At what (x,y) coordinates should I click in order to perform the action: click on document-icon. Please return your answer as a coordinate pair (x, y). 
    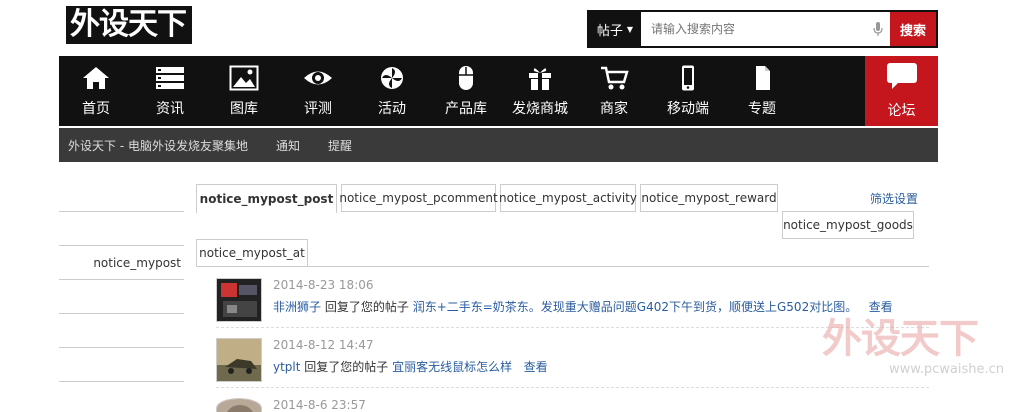
    Looking at the image, I should click on (762, 78).